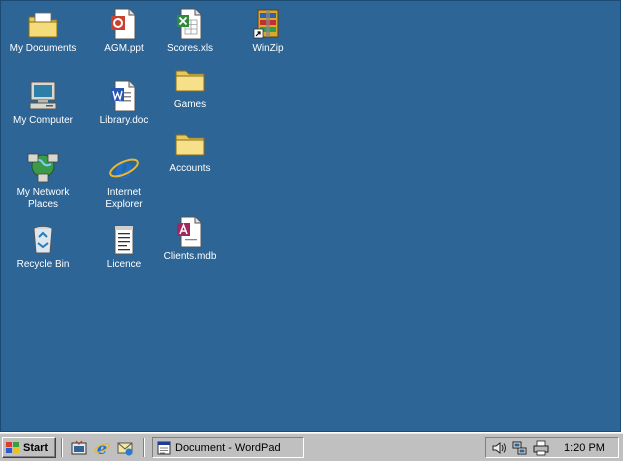 This screenshot has width=623, height=461. I want to click on desktop-icon-label: WinZip, so click(268, 48).